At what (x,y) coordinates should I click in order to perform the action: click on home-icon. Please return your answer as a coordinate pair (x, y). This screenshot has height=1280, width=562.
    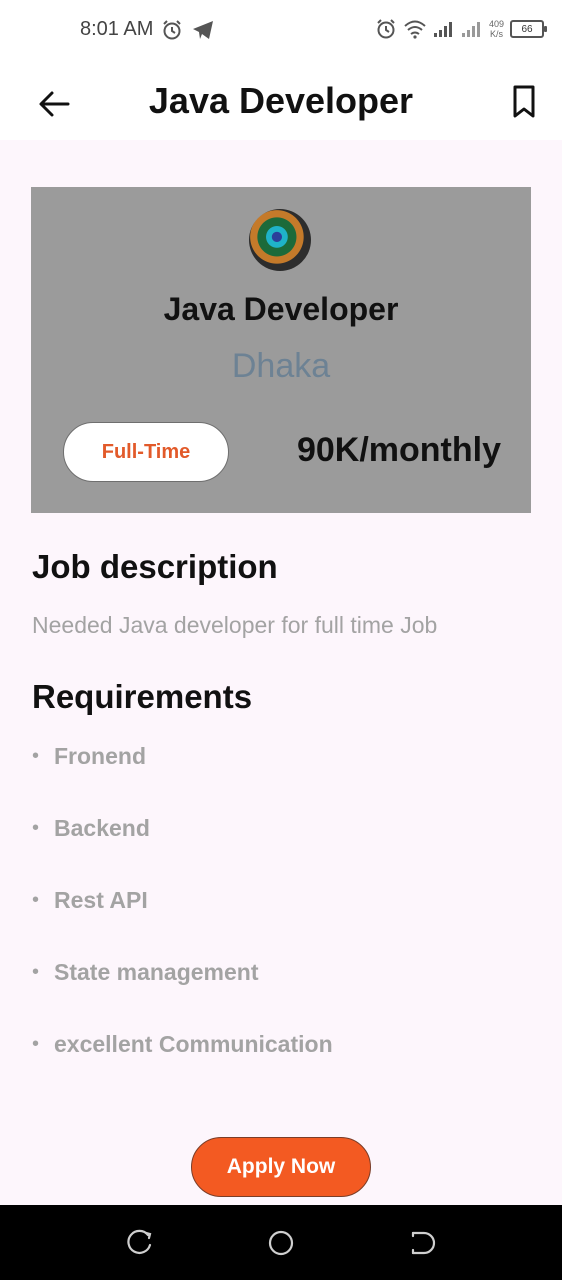
    Looking at the image, I should click on (281, 1243).